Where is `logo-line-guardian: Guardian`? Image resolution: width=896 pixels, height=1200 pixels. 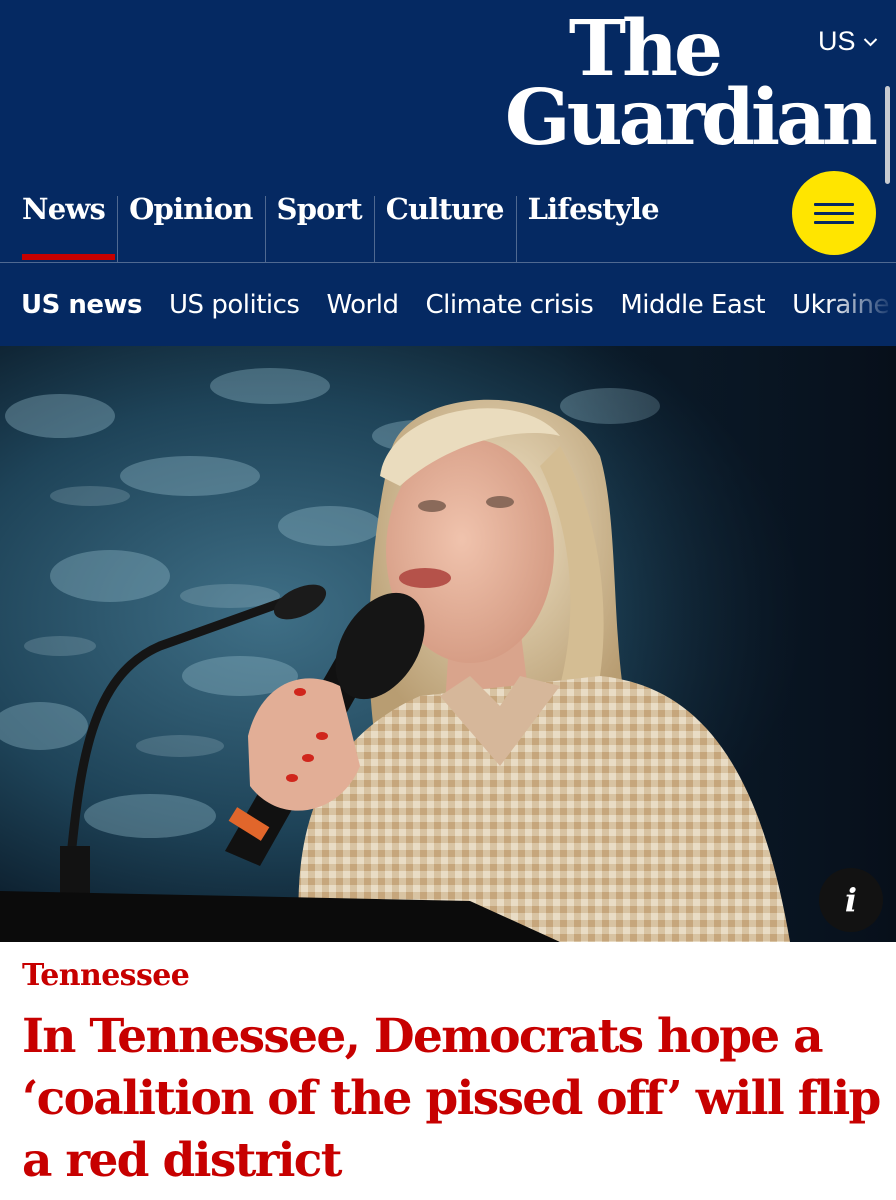
logo-line-guardian: Guardian is located at coordinates (691, 118).